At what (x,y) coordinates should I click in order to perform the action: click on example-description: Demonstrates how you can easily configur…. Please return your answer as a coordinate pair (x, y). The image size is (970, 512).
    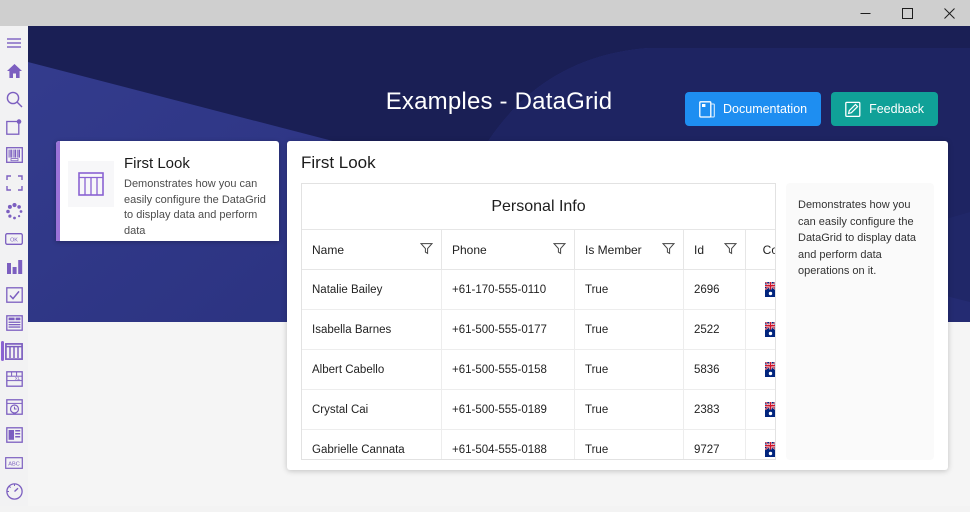
    Looking at the image, I should click on (195, 207).